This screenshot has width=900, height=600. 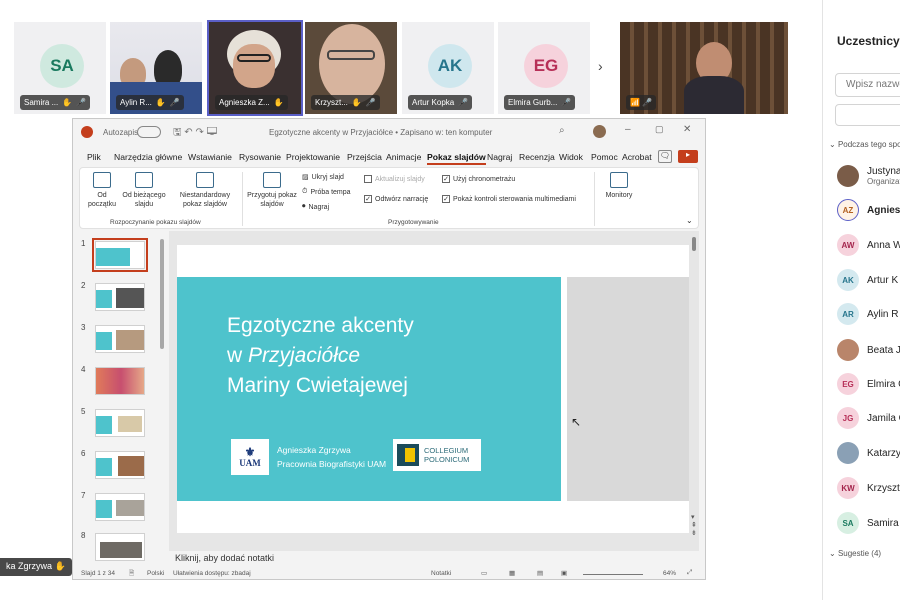 I want to click on rehearse-button: ⏱ Próba tempa, so click(x=326, y=192).